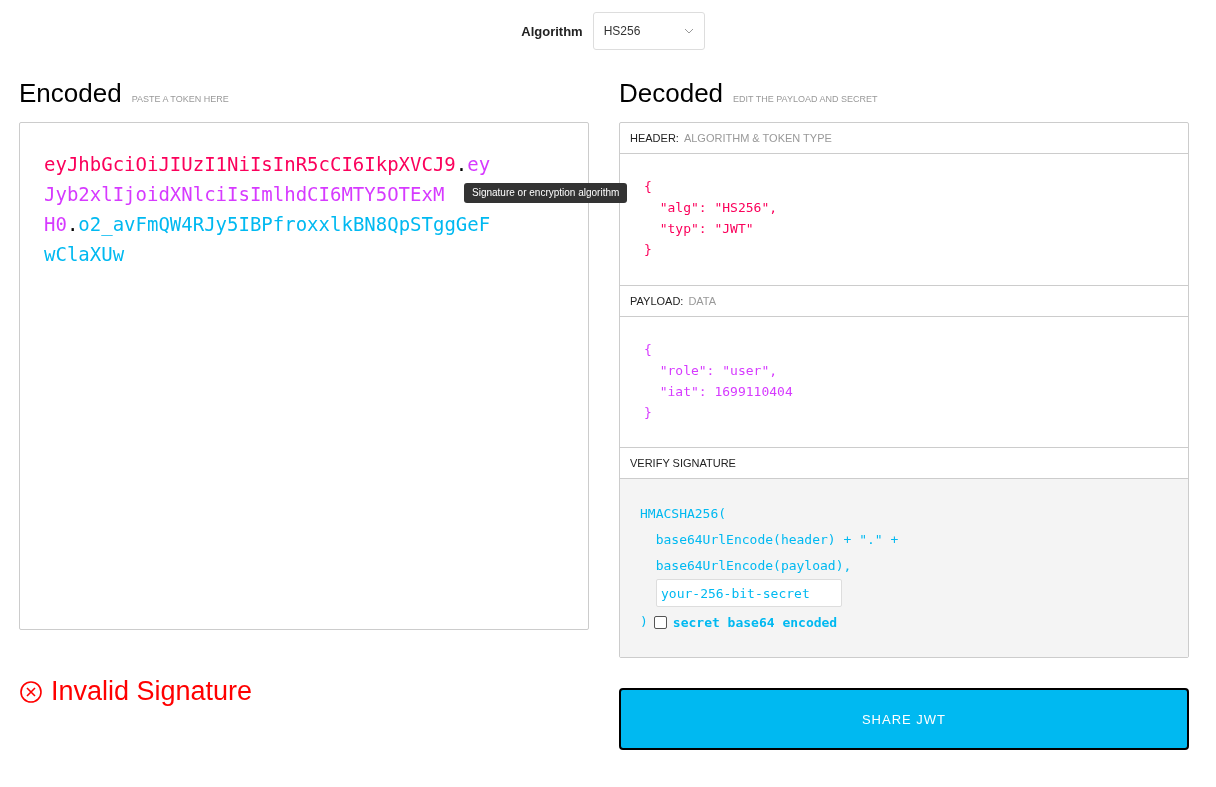 The height and width of the screenshot is (787, 1216). Describe the element at coordinates (660, 622) in the screenshot. I see `checkbox` at that location.